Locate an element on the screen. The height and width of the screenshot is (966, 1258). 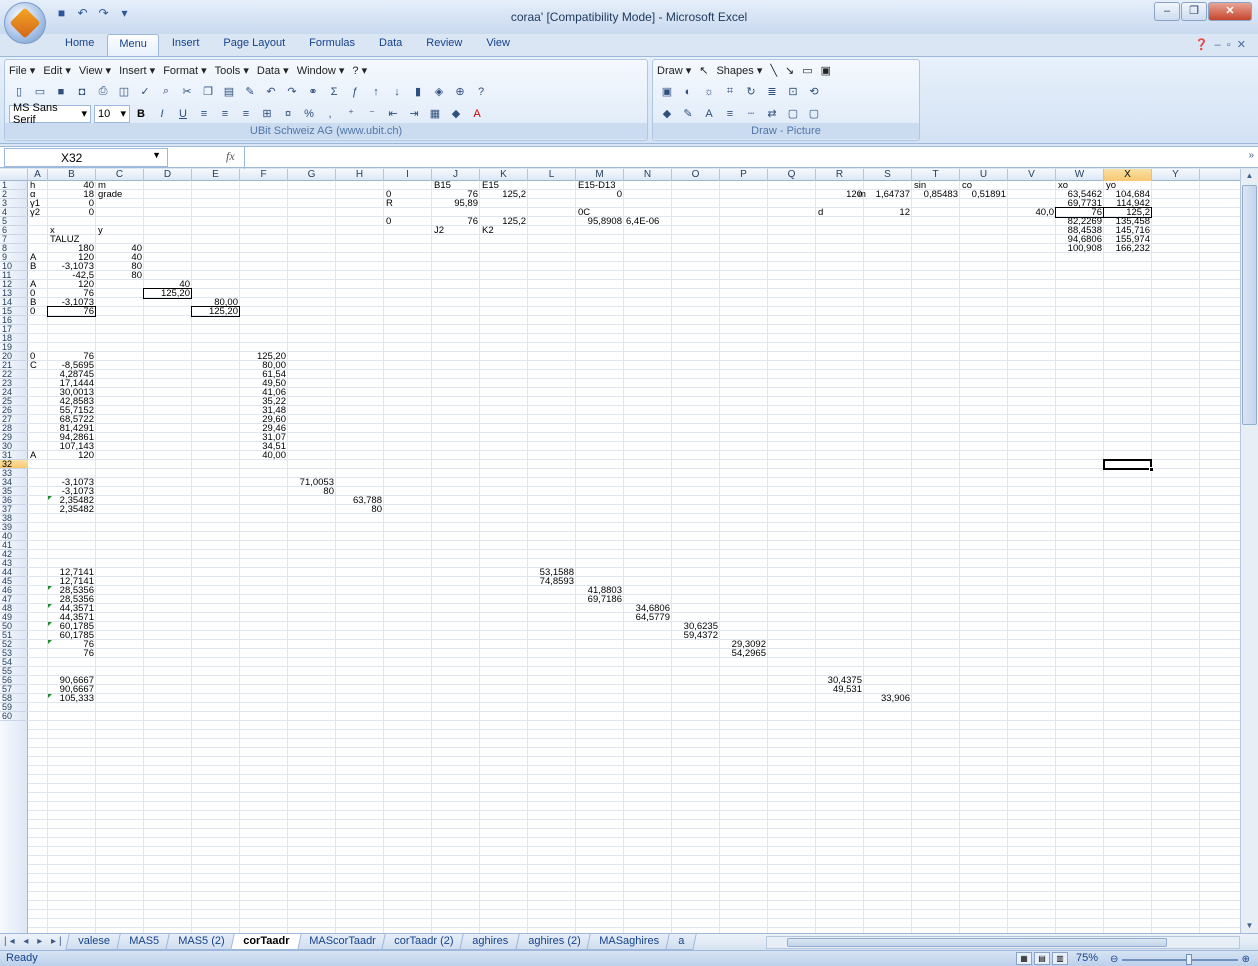
horizontal-scroll-thumb is located at coordinates (977, 942).